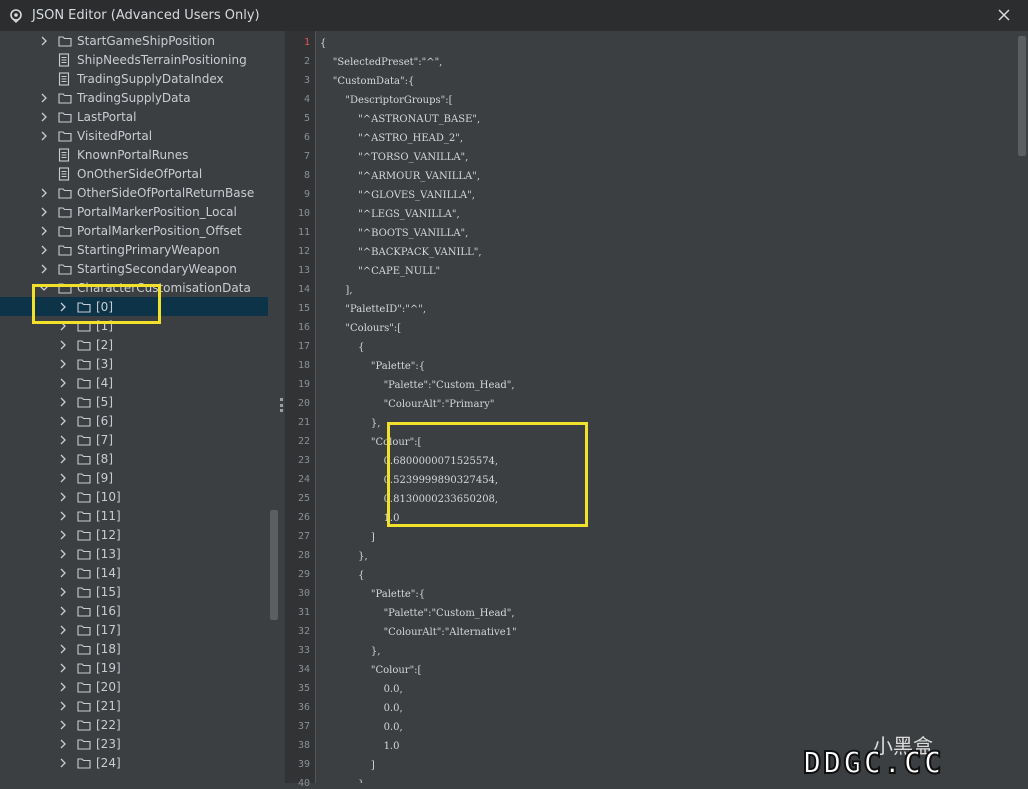  What do you see at coordinates (134, 743) in the screenshot?
I see `tree-item: [23]` at bounding box center [134, 743].